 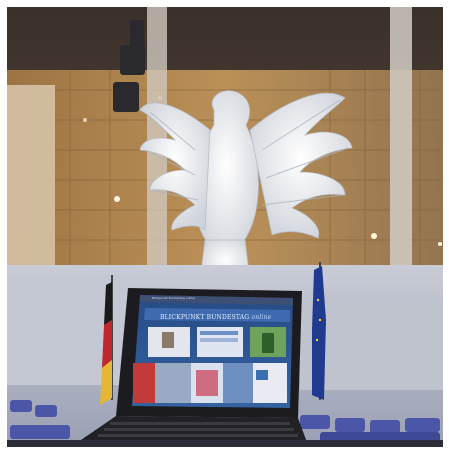 I want to click on browser-caption: Blickpunkt Bundestag online, so click(x=173, y=298).